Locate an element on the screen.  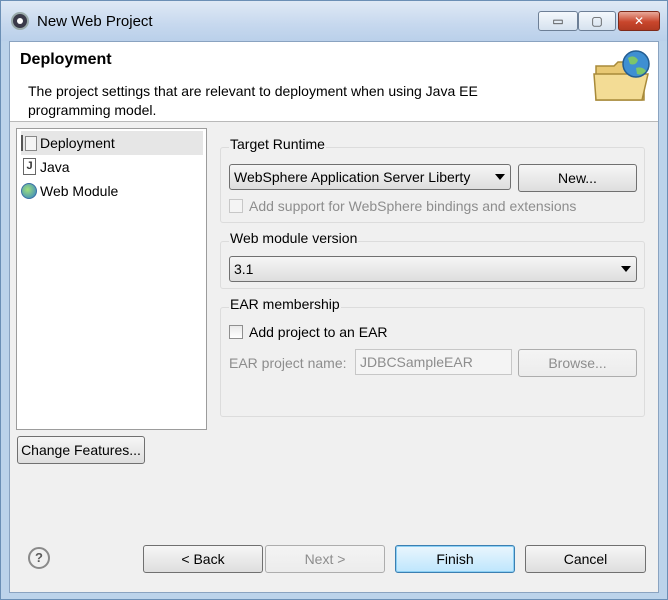
page-title: Deployment is located at coordinates (66, 59).